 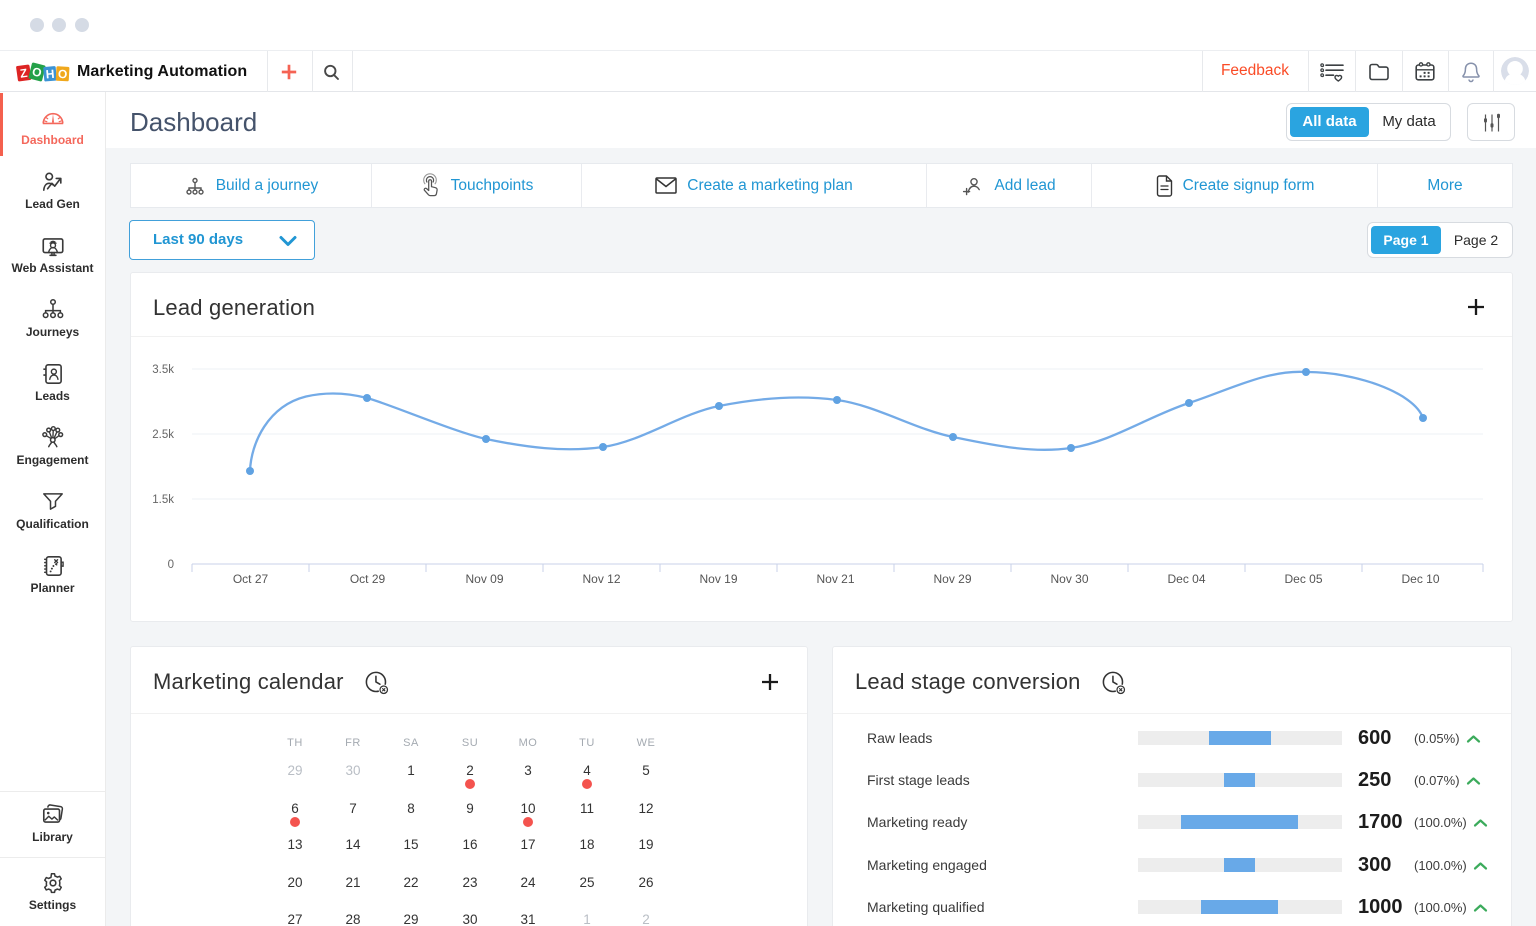 What do you see at coordinates (952, 579) in the screenshot?
I see `svg-text: Nov 29` at bounding box center [952, 579].